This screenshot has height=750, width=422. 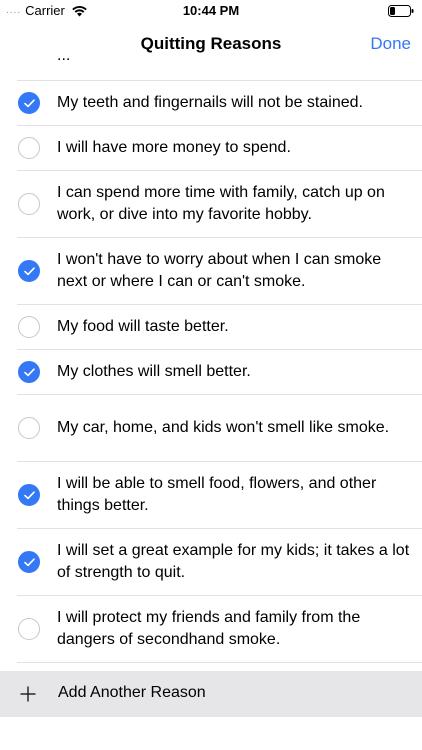 I want to click on plus-icon, so click(x=28, y=694).